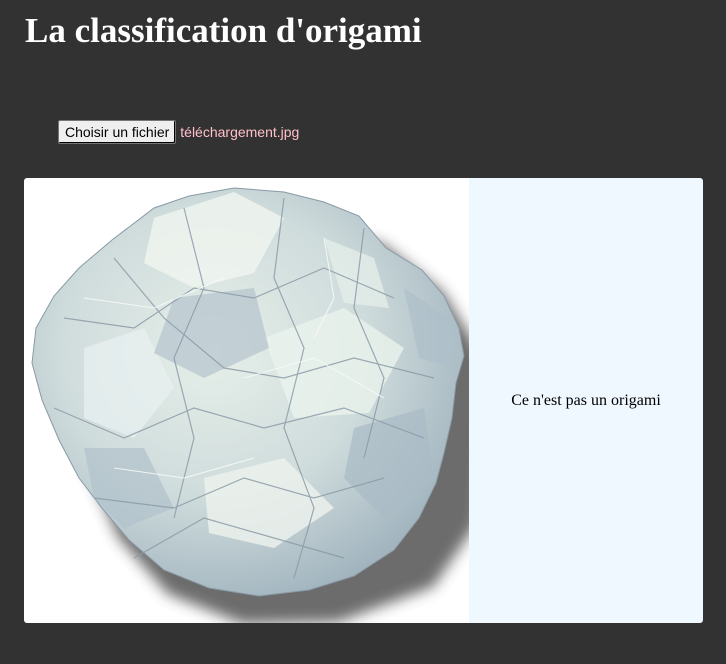 Image resolution: width=726 pixels, height=664 pixels. I want to click on selected-file-name: téléchargement.jpg, so click(240, 132).